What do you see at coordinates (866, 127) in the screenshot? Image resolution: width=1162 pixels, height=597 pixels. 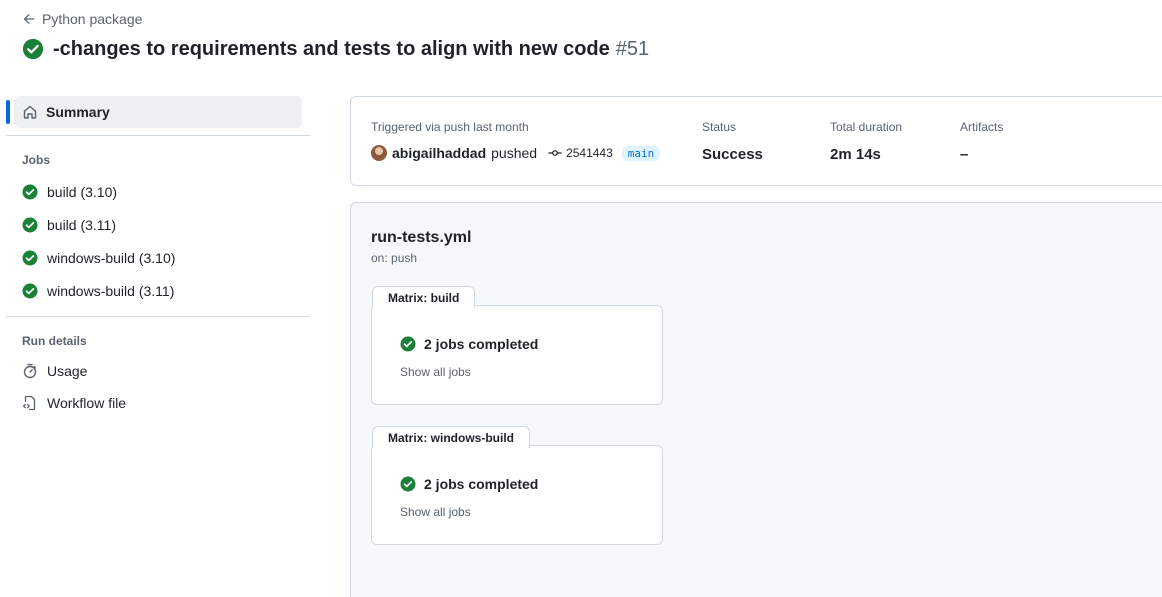 I see `duration-label: Total duration` at bounding box center [866, 127].